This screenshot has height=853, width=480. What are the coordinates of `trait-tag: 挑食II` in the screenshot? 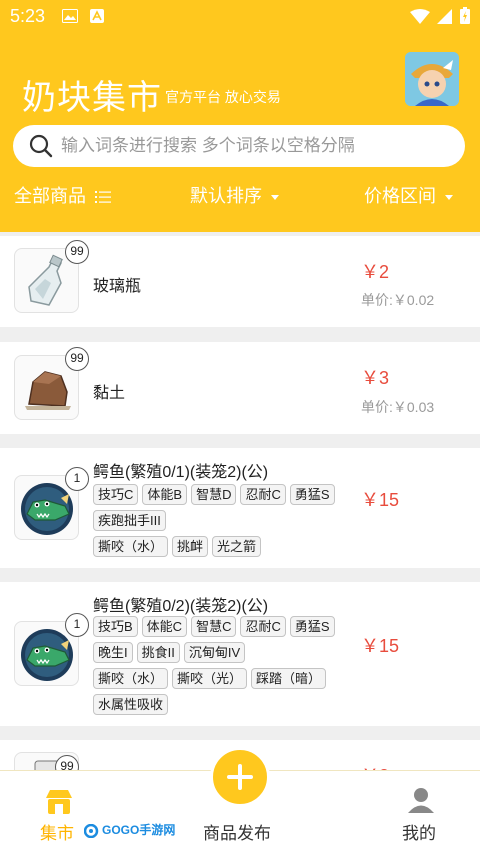 It's located at (158, 652).